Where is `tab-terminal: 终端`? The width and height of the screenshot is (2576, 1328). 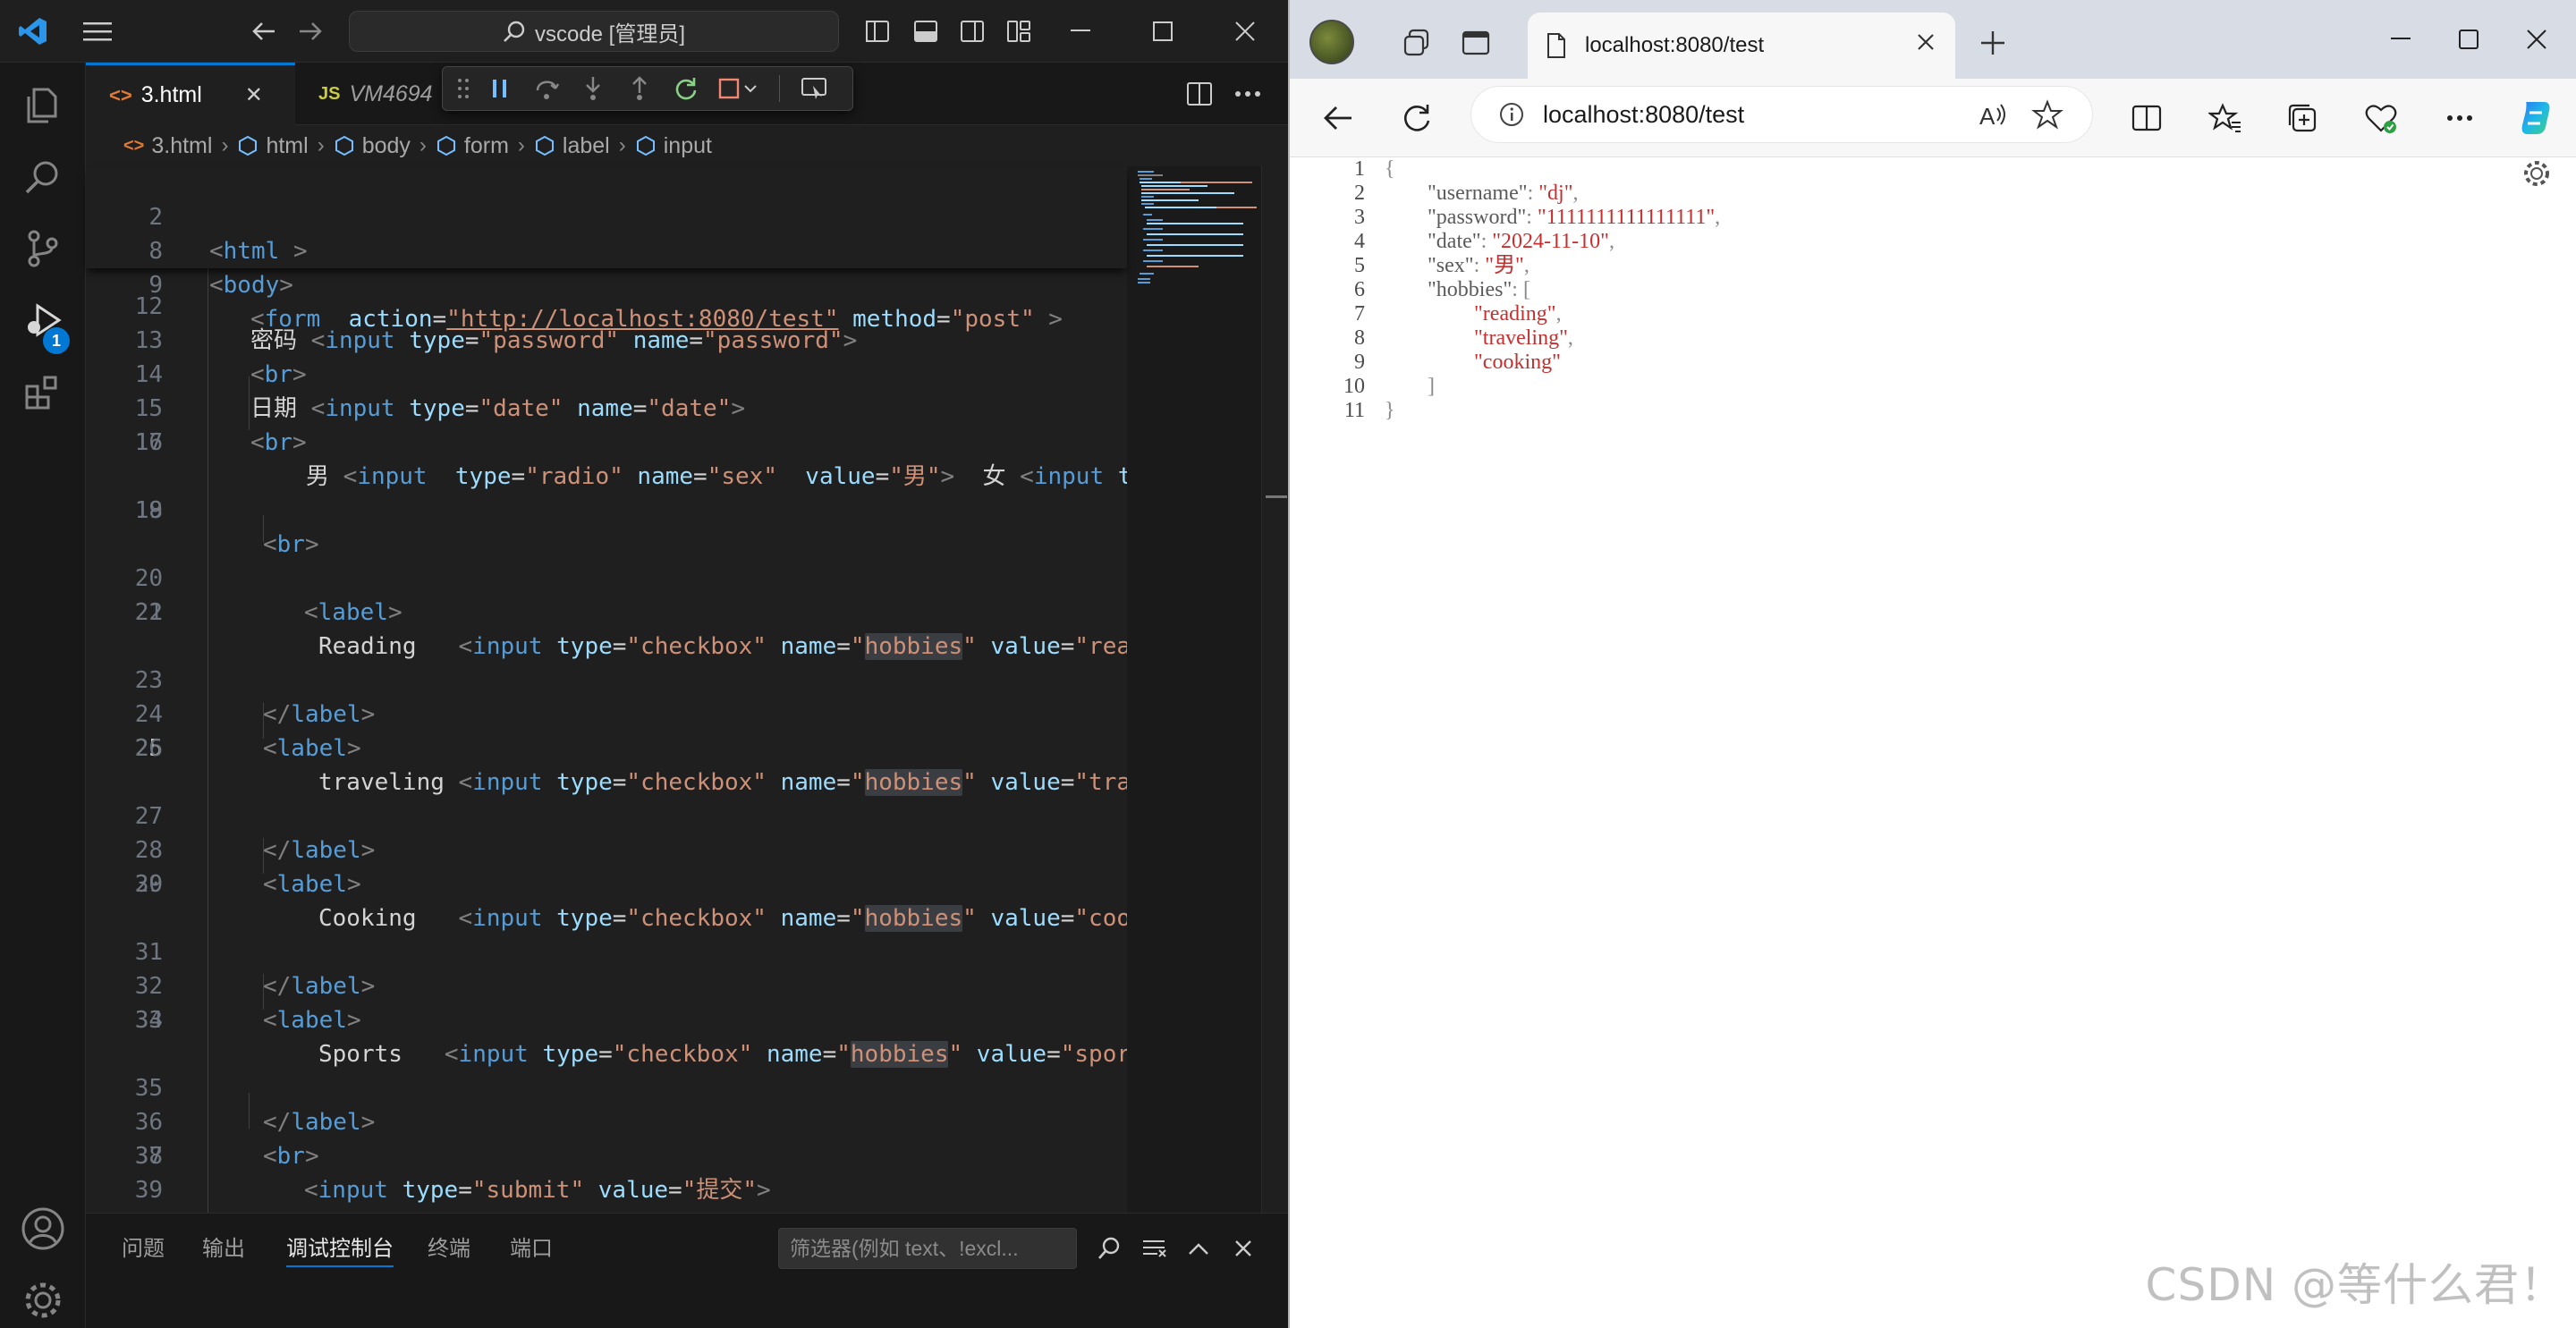 tab-terminal: 终端 is located at coordinates (449, 1249).